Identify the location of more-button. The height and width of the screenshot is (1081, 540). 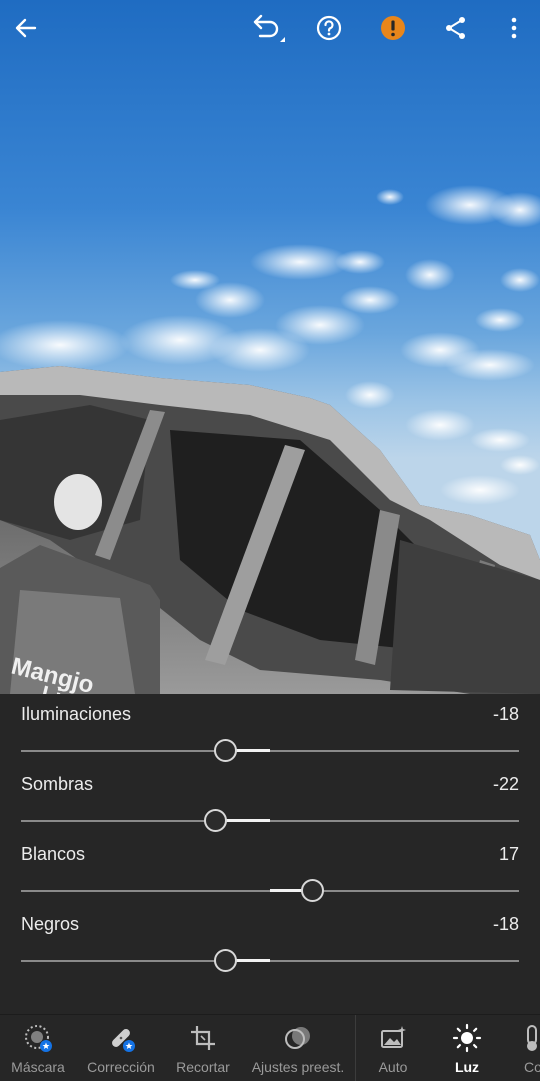
(514, 28).